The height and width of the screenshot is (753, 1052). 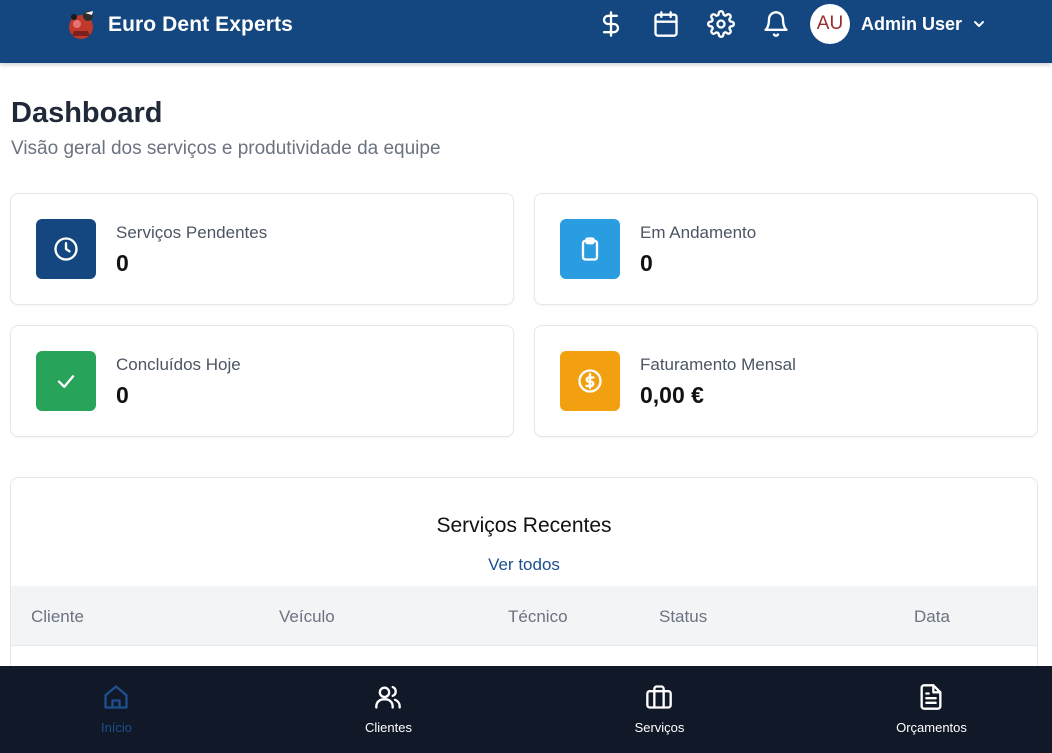 What do you see at coordinates (698, 232) in the screenshot?
I see `stat-label: Em Andamento` at bounding box center [698, 232].